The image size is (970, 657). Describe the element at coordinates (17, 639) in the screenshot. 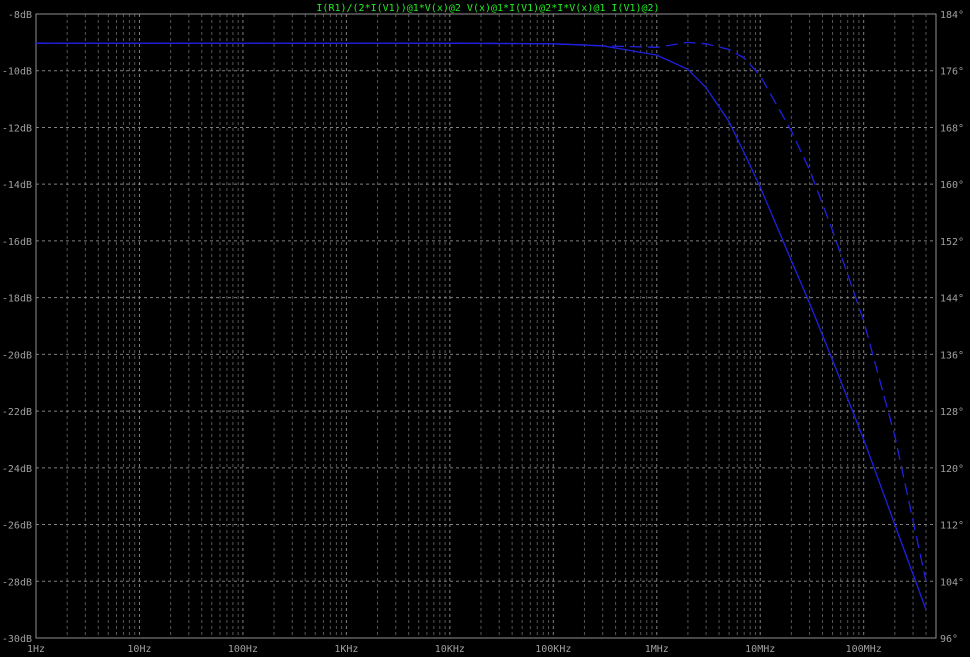

I see `y-left-tick-label: -30dB` at that location.